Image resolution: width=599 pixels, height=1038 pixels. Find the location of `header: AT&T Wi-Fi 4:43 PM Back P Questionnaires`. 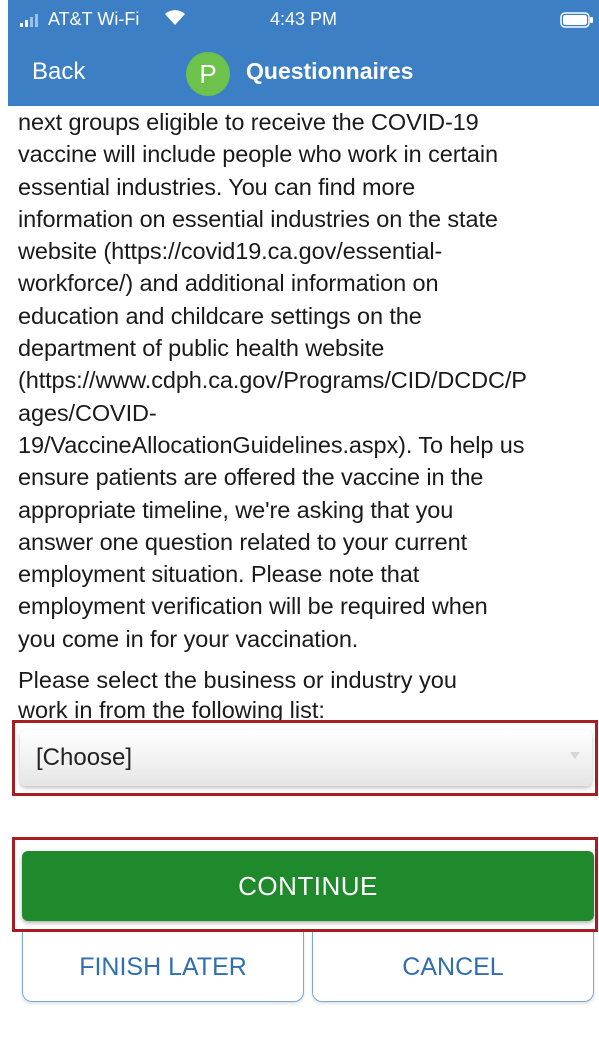

header: AT&T Wi-Fi 4:43 PM Back P Questionnaires is located at coordinates (303, 53).